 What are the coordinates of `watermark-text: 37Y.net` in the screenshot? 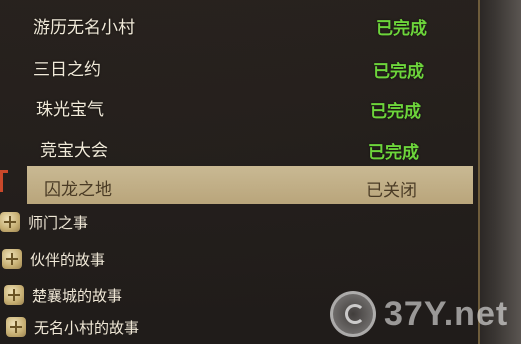 It's located at (446, 313).